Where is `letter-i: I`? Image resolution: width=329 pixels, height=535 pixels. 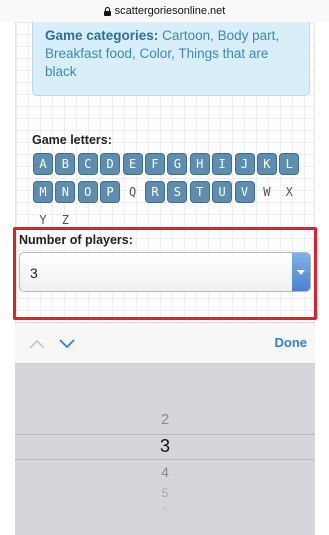 letter-i: I is located at coordinates (222, 164).